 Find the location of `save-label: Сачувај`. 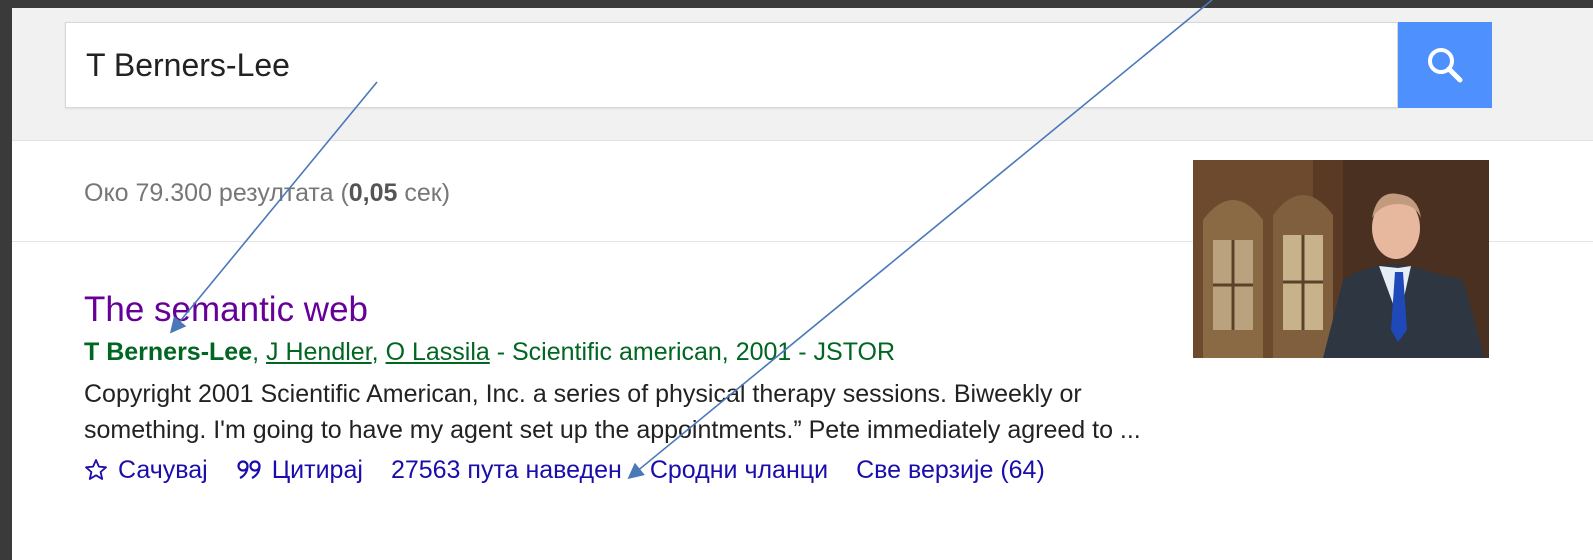

save-label: Сачувај is located at coordinates (163, 470).